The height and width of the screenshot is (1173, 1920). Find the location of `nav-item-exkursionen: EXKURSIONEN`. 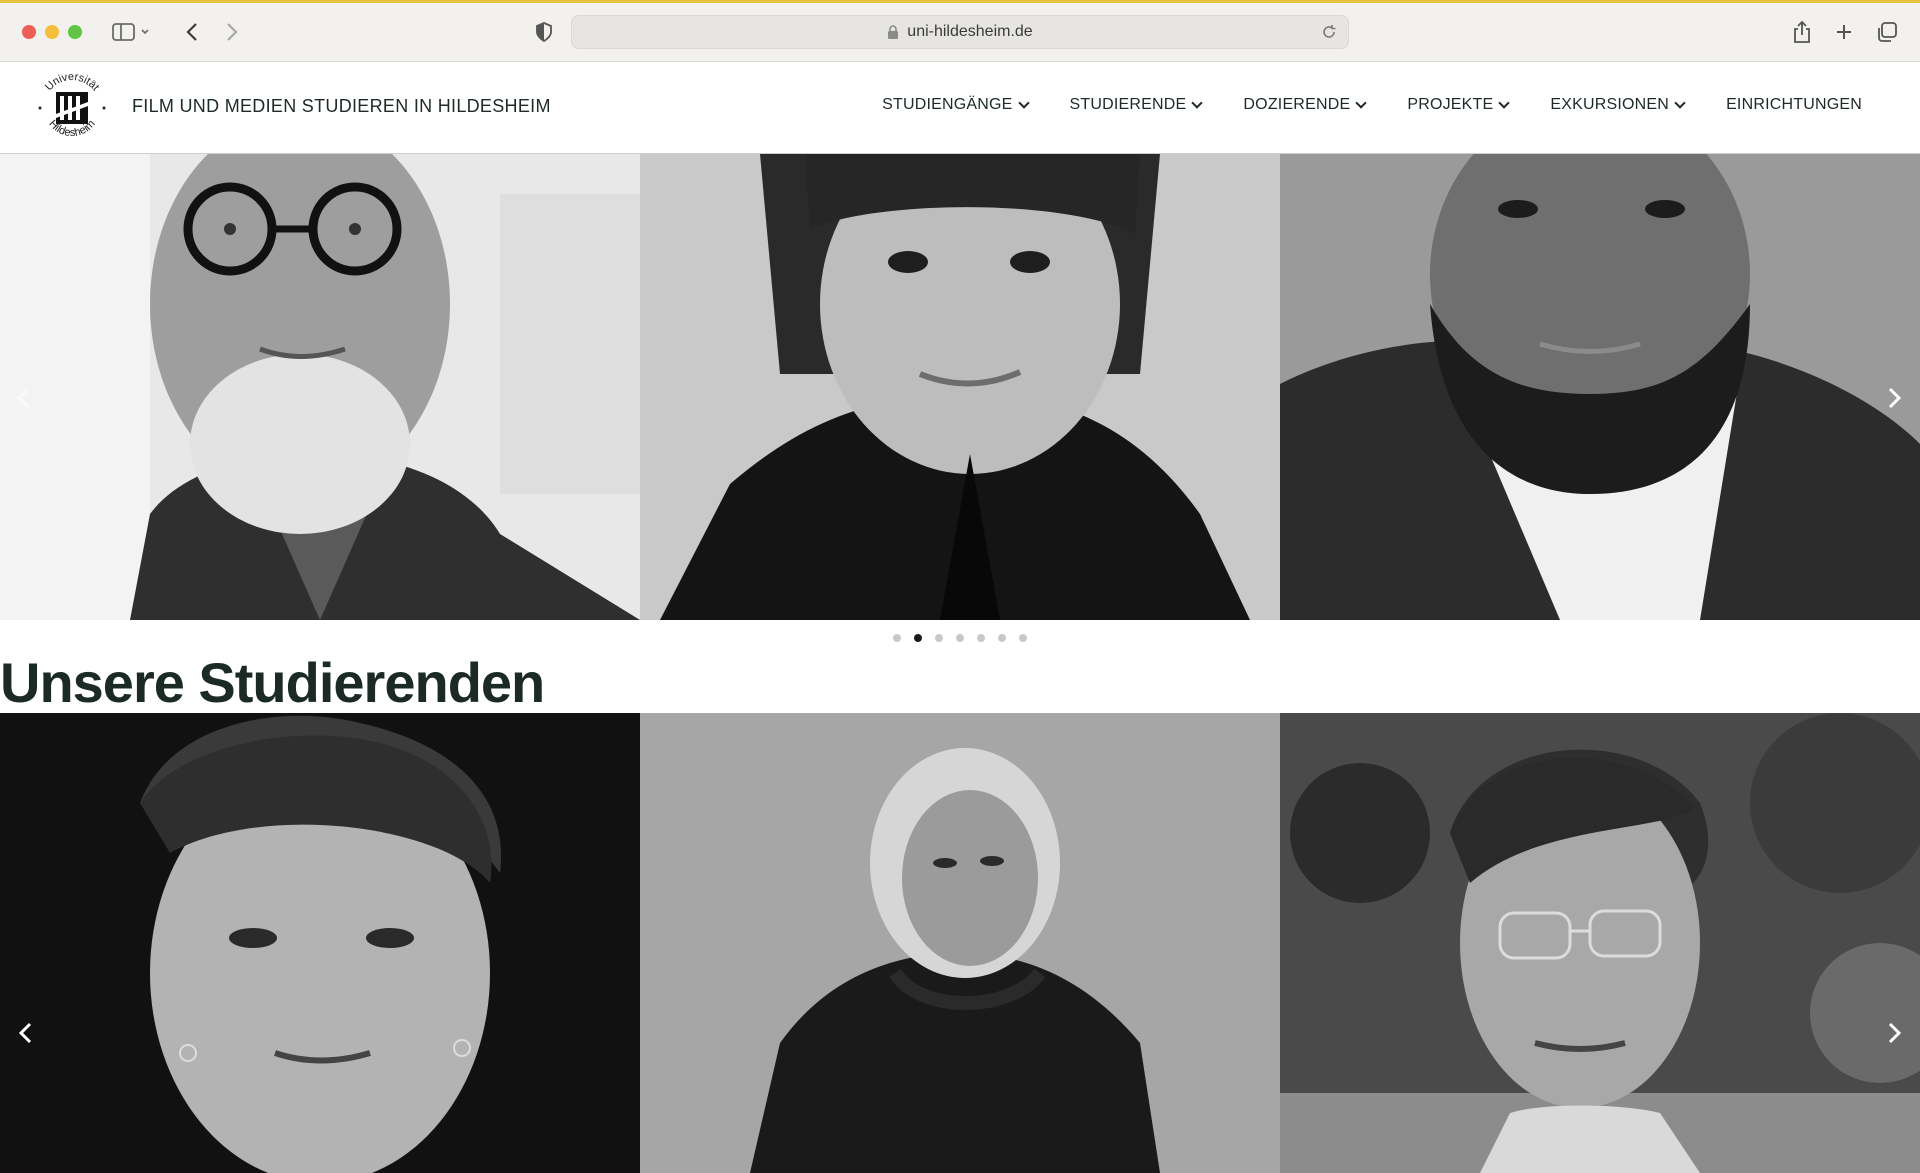

nav-item-exkursionen: EXKURSIONEN is located at coordinates (1618, 105).